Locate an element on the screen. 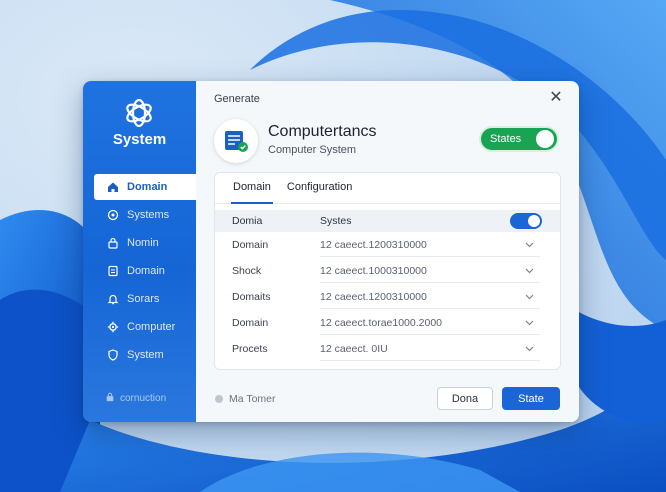 The width and height of the screenshot is (666, 492). table-row: Domain 12 caeect.1200310000 is located at coordinates (387, 245).